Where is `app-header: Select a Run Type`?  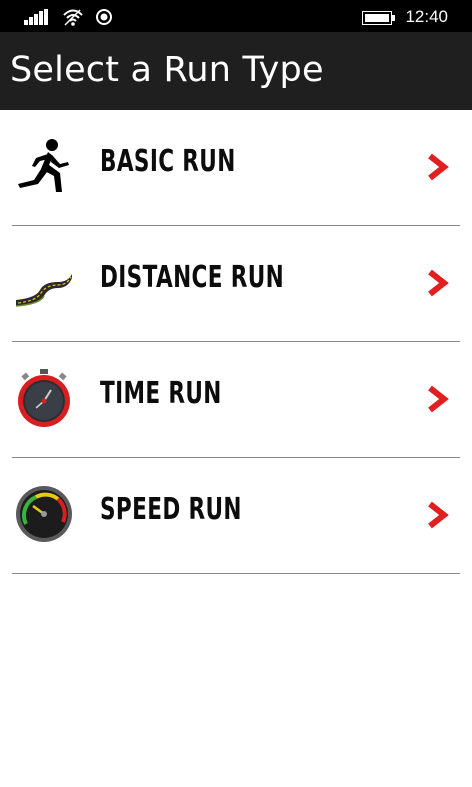 app-header: Select a Run Type is located at coordinates (236, 71).